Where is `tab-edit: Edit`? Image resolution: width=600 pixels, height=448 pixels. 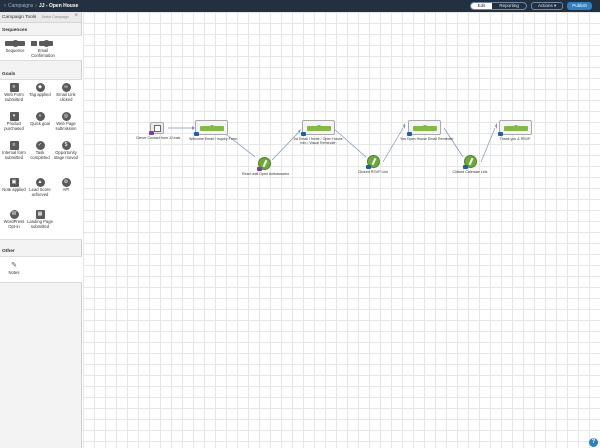
tab-edit: Edit is located at coordinates (481, 6).